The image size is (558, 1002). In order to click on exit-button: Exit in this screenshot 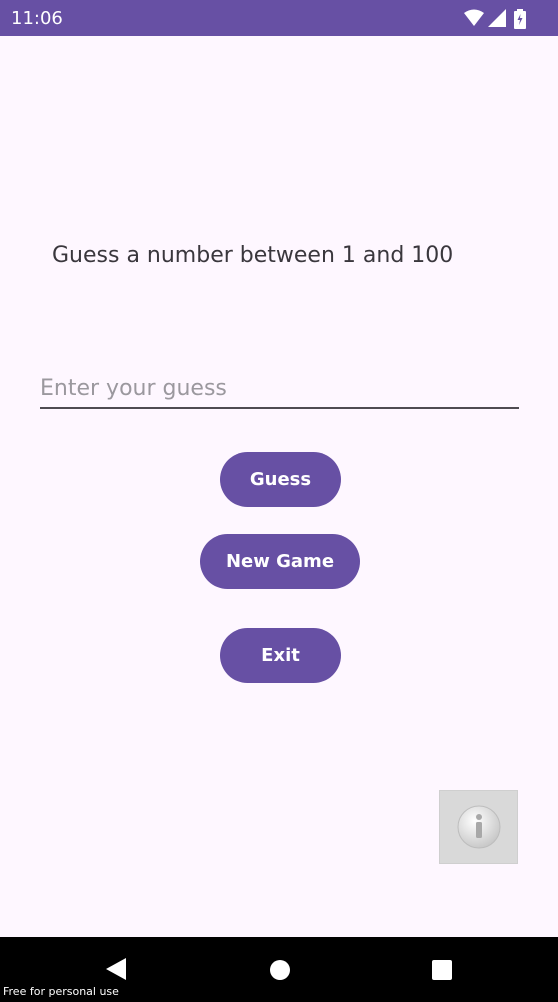, I will do `click(280, 655)`.